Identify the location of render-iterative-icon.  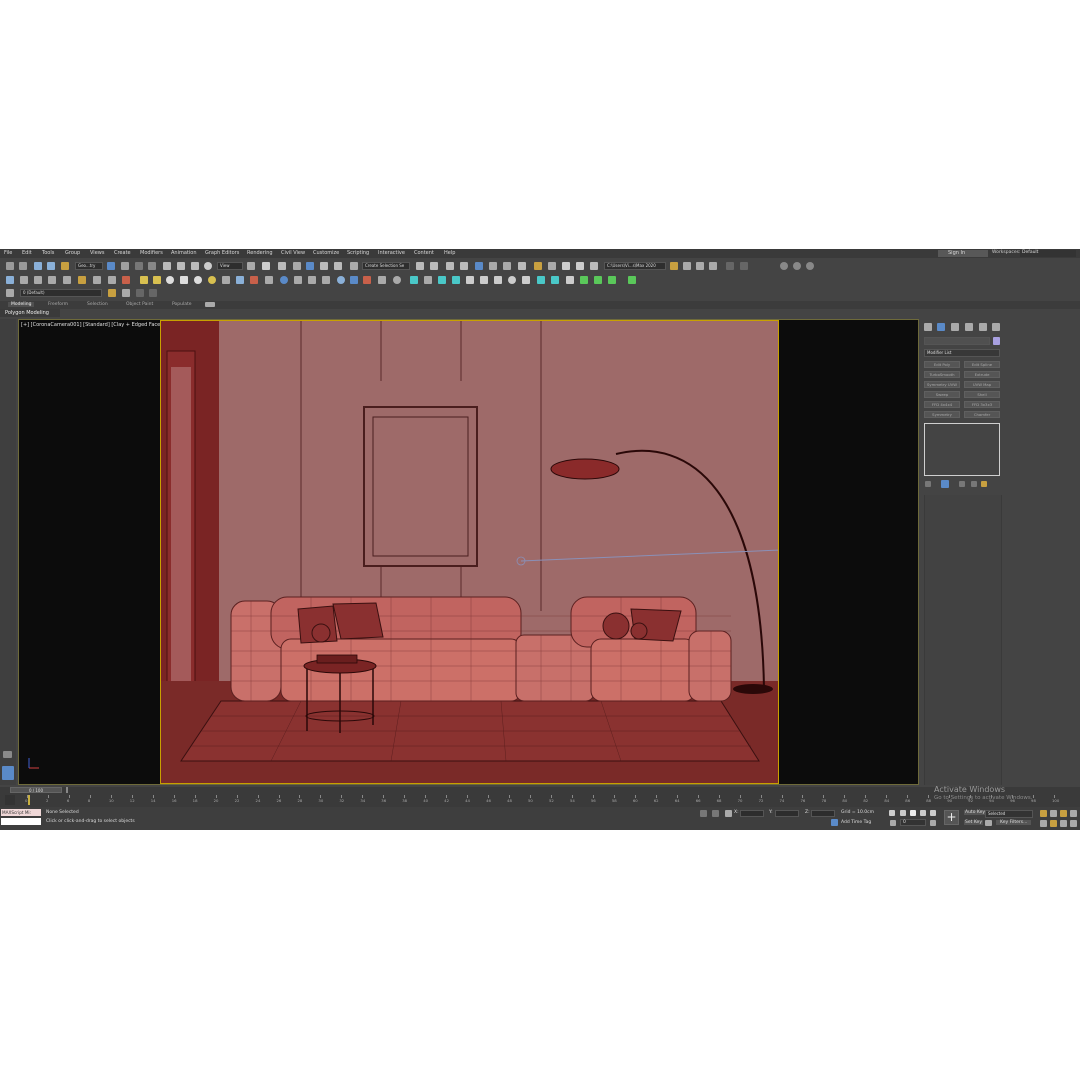
(580, 266).